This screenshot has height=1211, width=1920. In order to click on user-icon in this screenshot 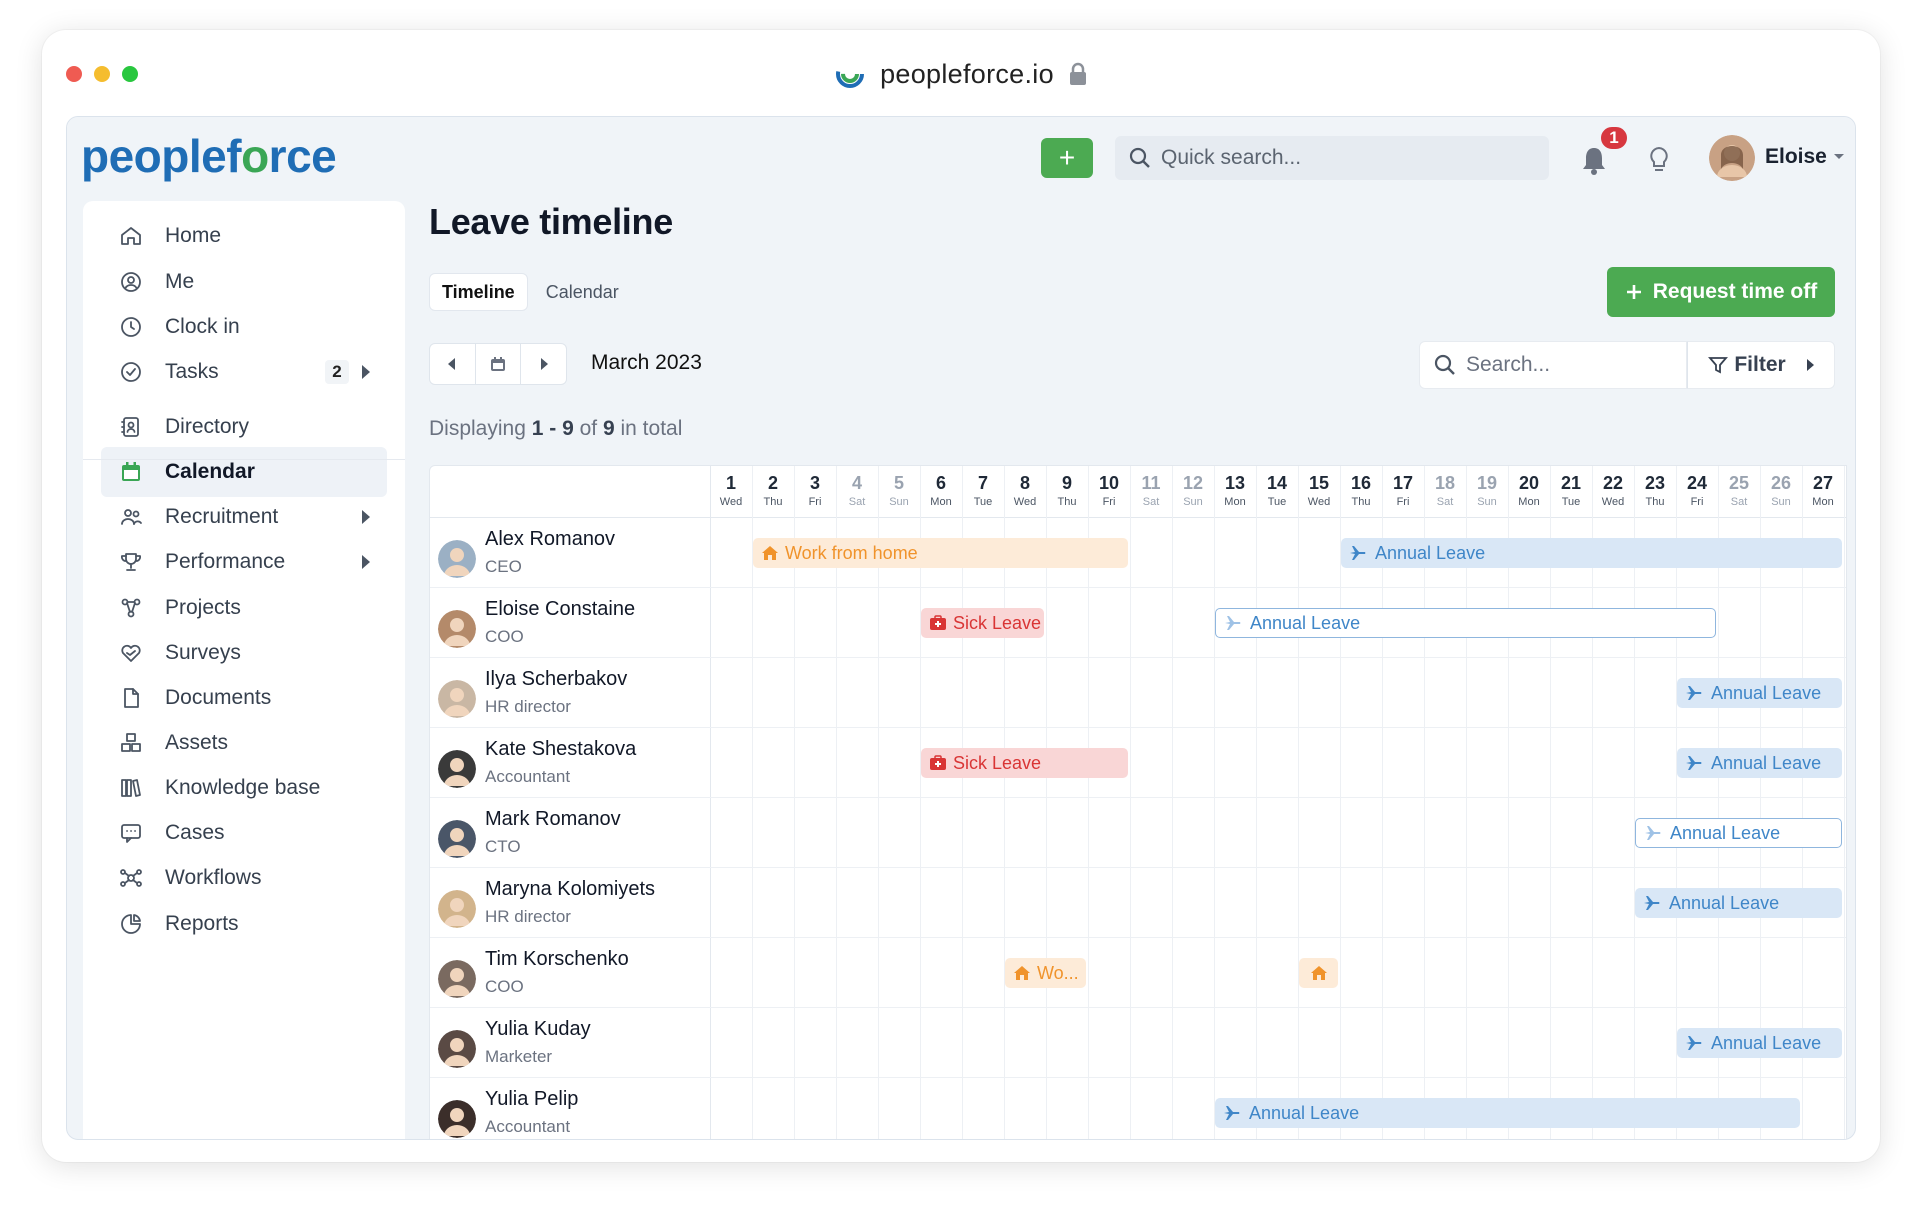, I will do `click(131, 282)`.